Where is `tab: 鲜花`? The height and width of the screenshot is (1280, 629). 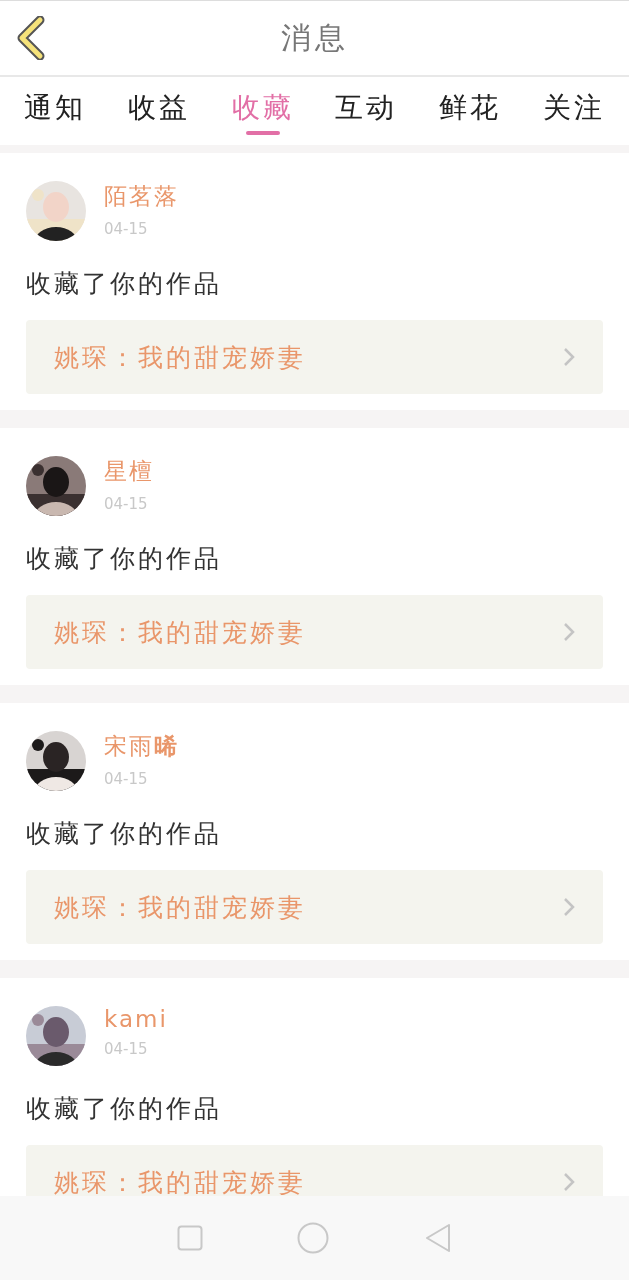
tab: 鲜花 is located at coordinates (470, 111).